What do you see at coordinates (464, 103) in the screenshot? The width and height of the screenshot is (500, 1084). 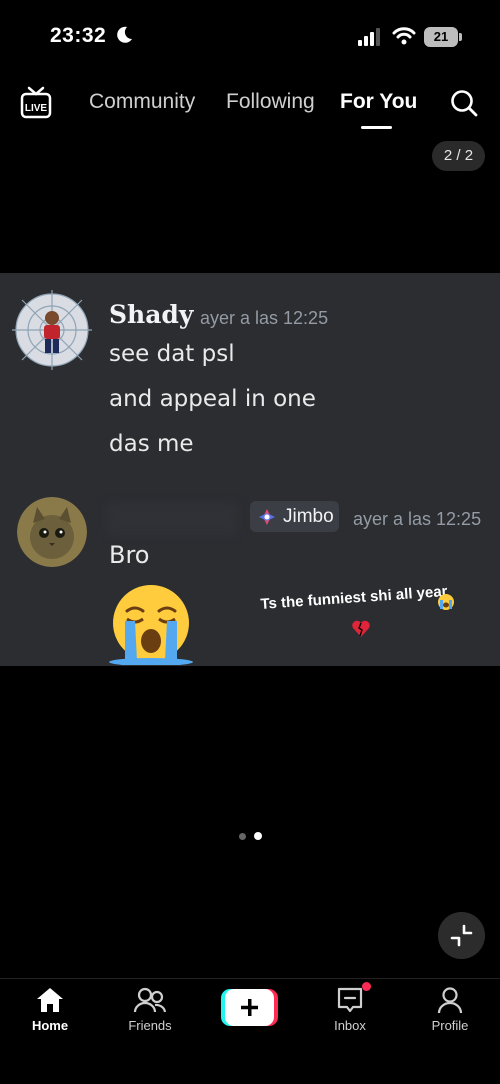 I see `search-icon` at bounding box center [464, 103].